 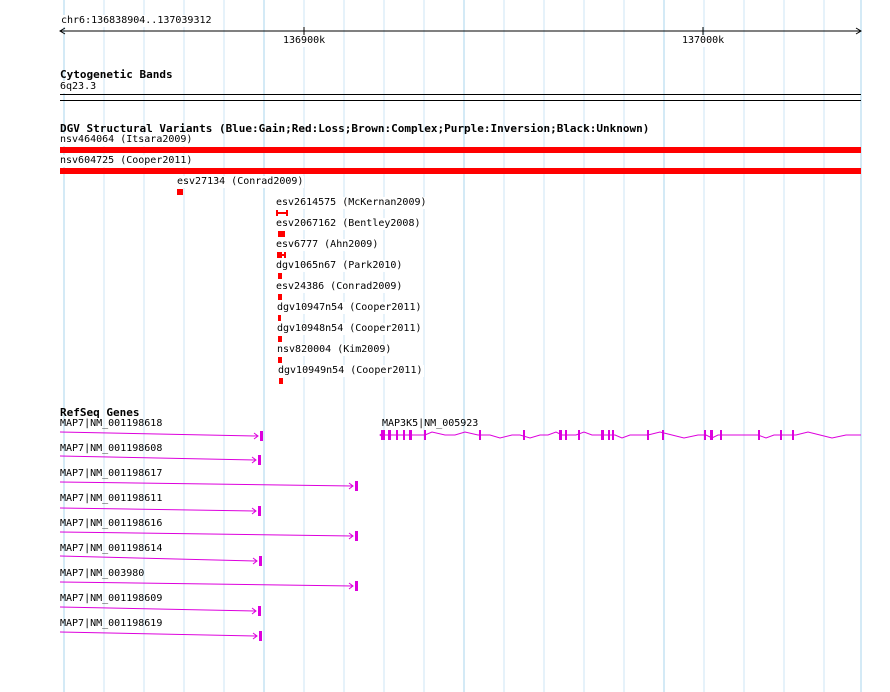 I want to click on gene-label: MAP7|NM_001198616, so click(x=111, y=524).